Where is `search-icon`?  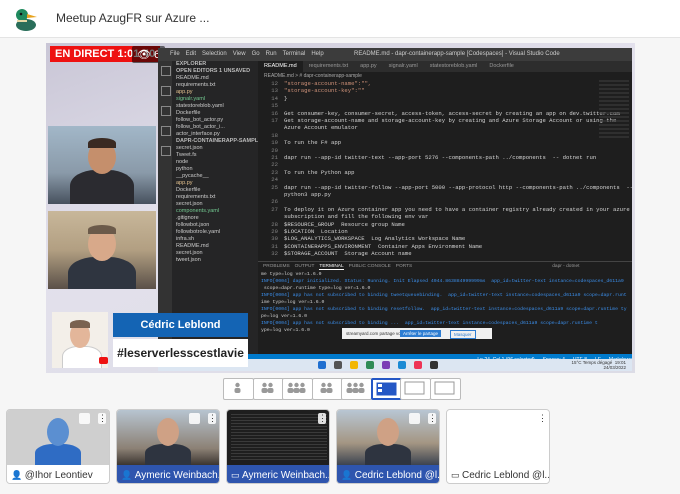 search-icon is located at coordinates (166, 91).